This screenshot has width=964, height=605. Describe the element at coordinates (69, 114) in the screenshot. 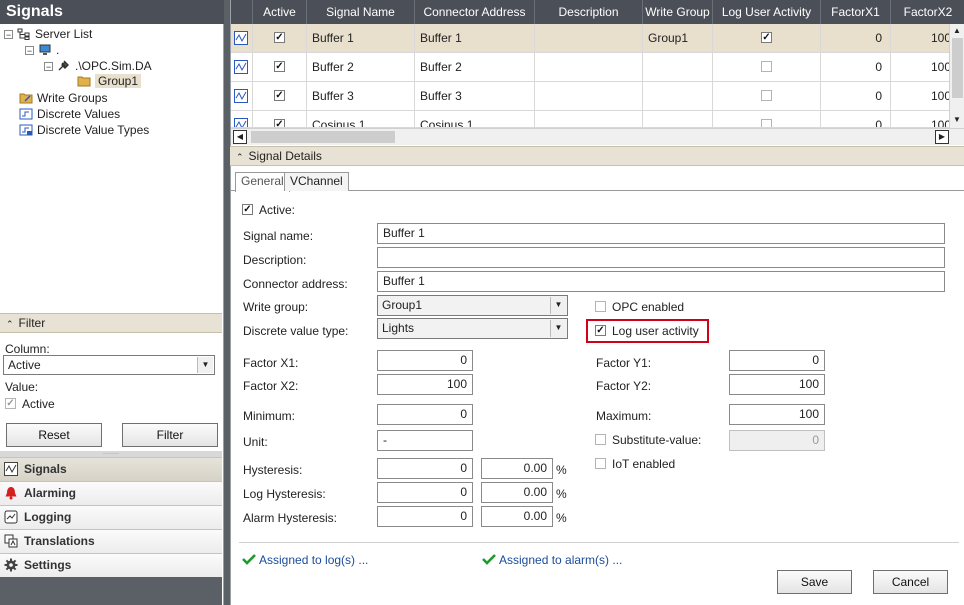

I see `tree-node-discrete-values: Discrete Values` at that location.